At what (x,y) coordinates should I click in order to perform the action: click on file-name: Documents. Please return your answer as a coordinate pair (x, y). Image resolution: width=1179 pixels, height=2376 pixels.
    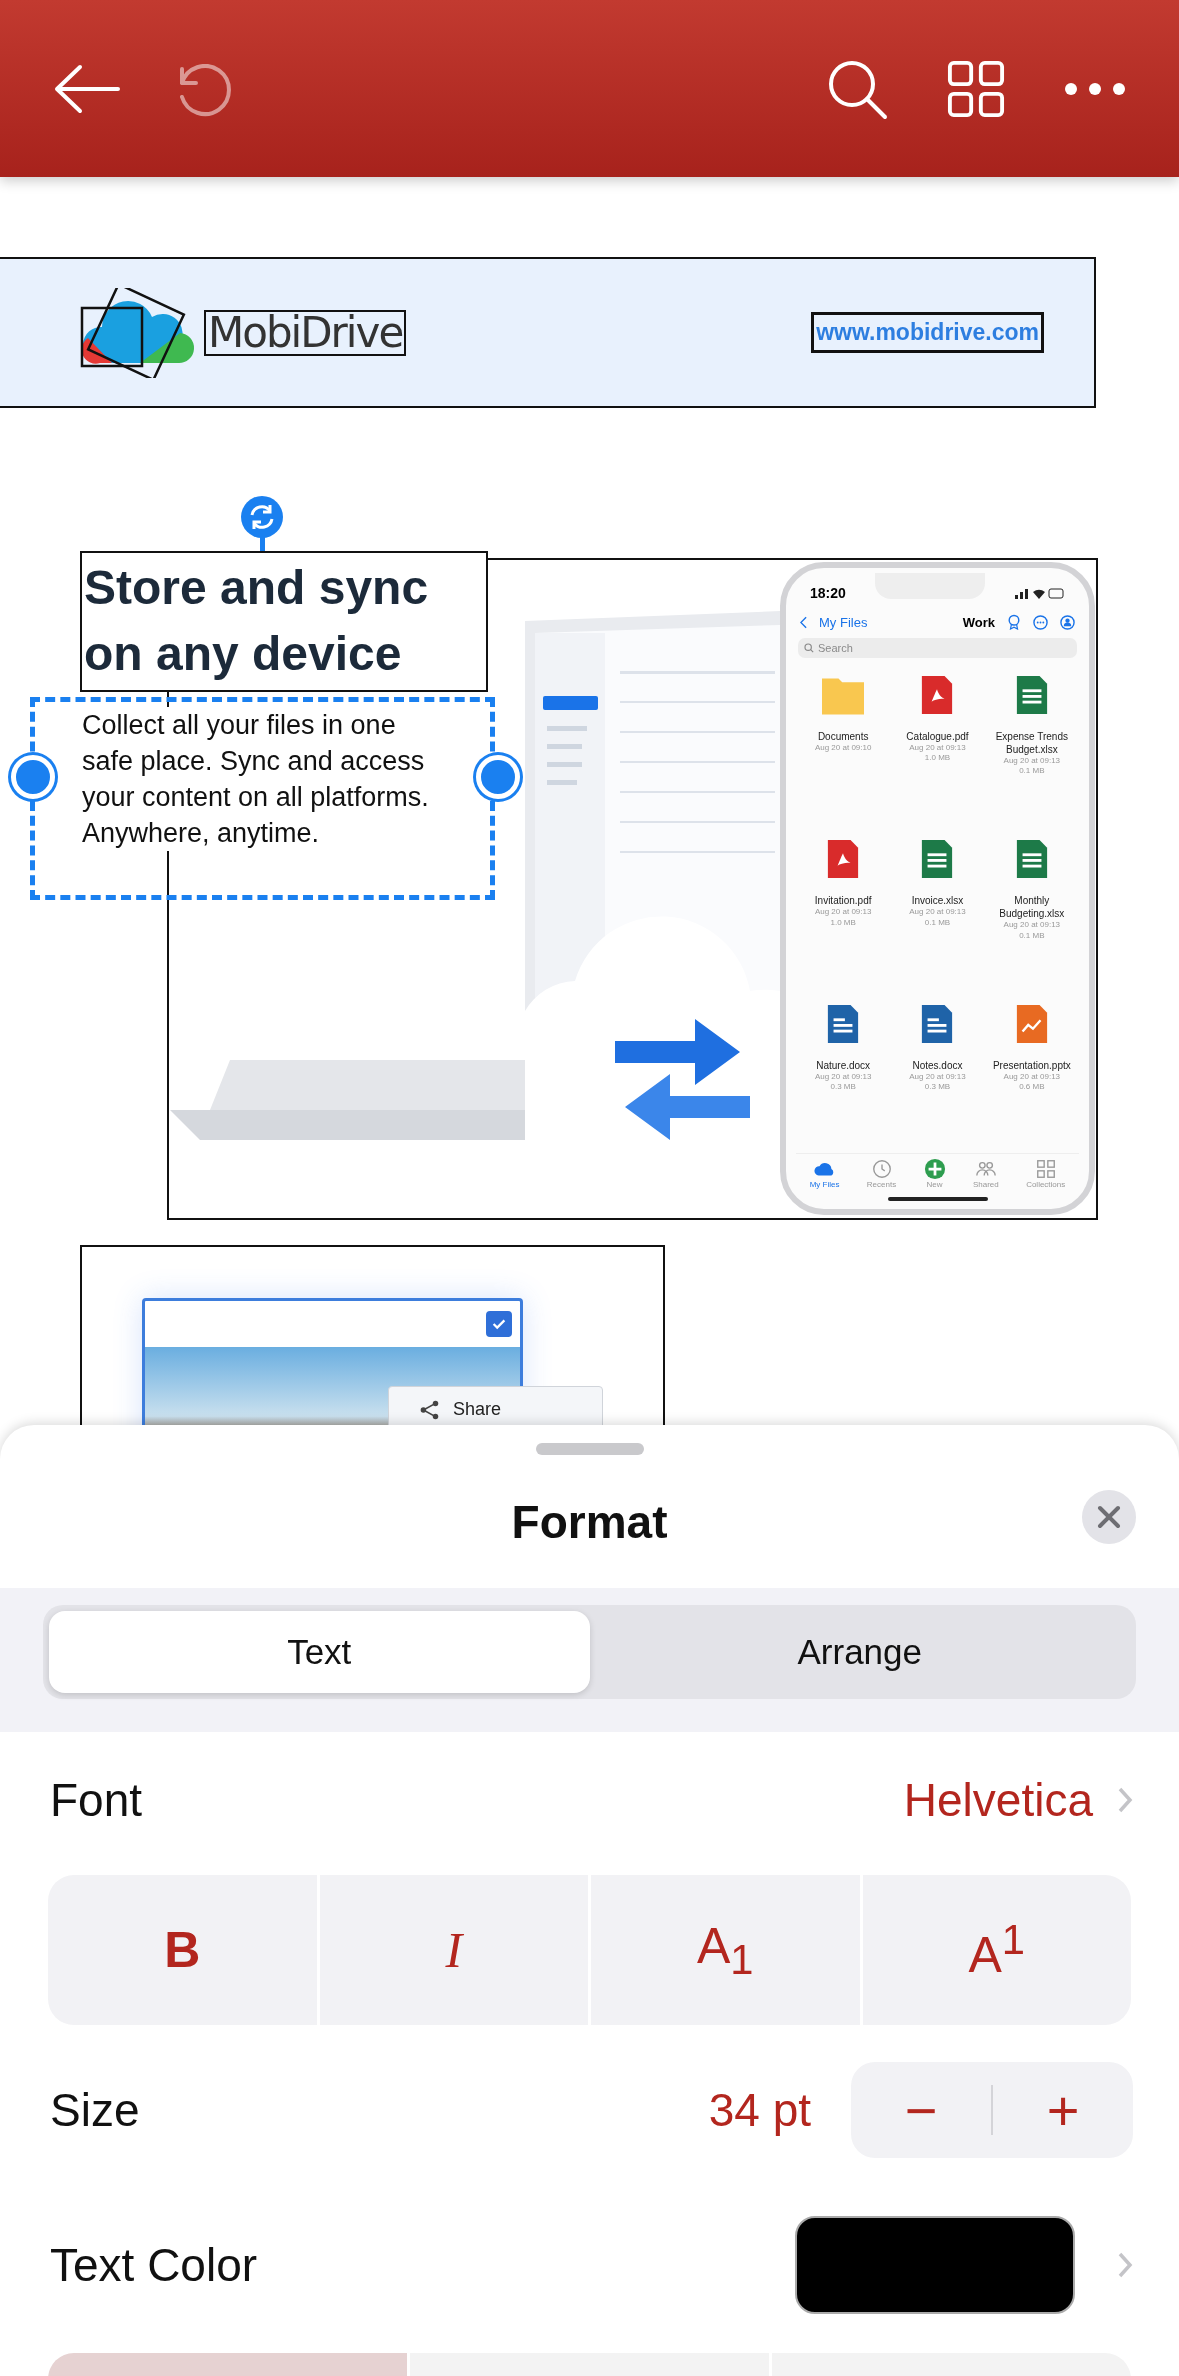
    Looking at the image, I should click on (843, 736).